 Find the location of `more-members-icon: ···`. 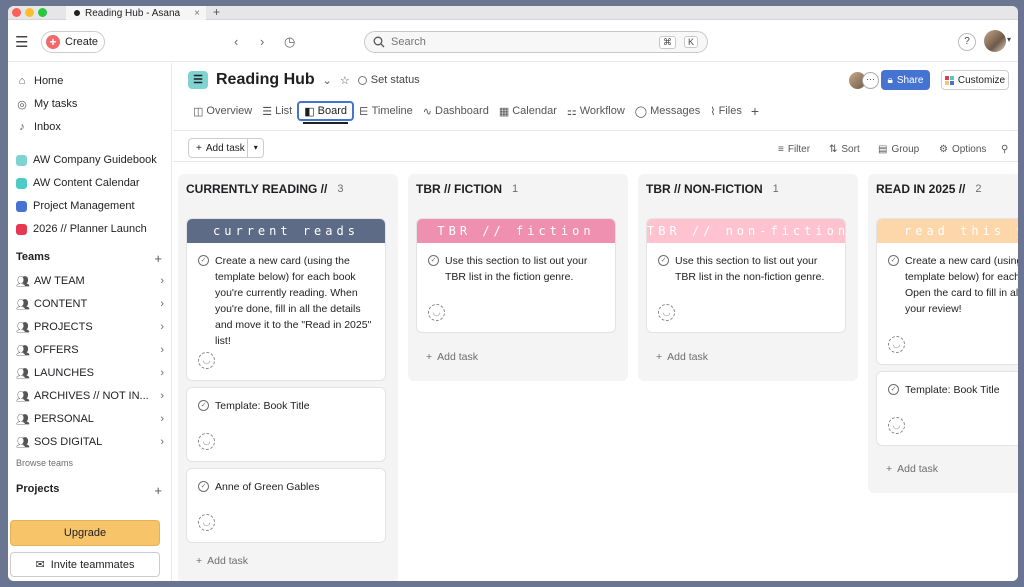

more-members-icon: ··· is located at coordinates (870, 80).